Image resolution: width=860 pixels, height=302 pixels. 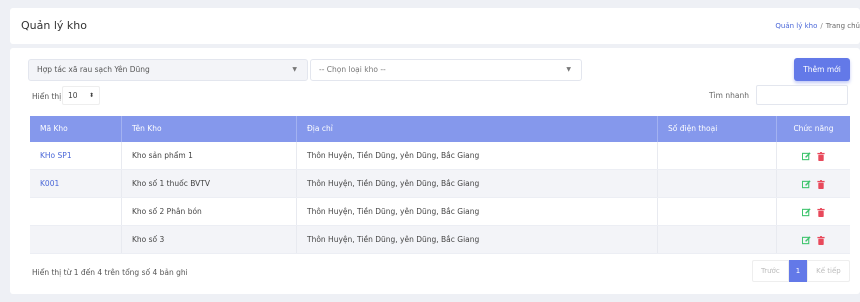 What do you see at coordinates (798, 271) in the screenshot?
I see `pagination-page-1: 1` at bounding box center [798, 271].